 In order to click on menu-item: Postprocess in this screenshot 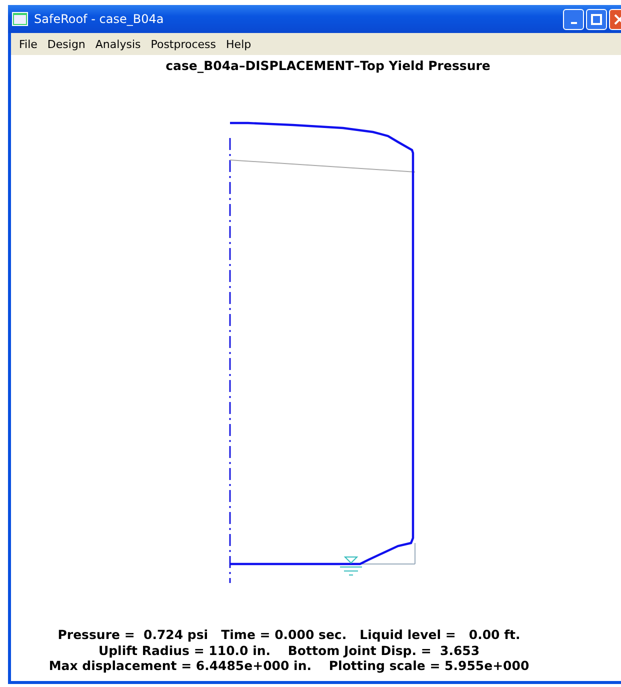, I will do `click(184, 44)`.